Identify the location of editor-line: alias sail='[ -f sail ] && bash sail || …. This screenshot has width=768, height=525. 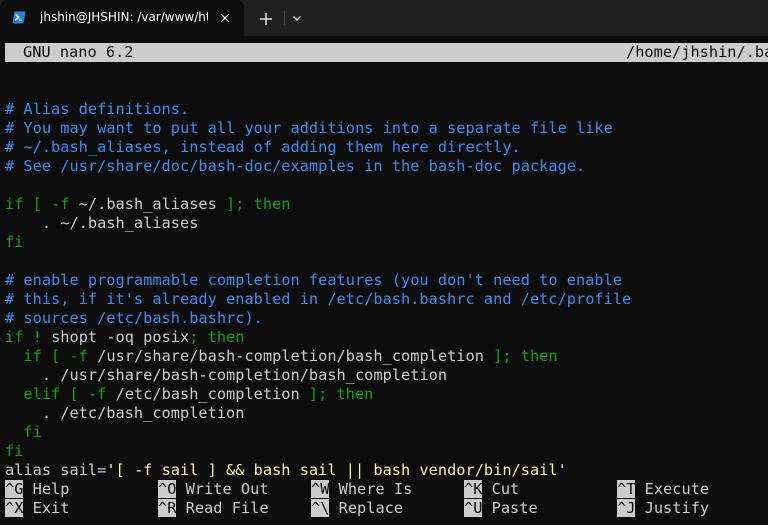
(386, 470).